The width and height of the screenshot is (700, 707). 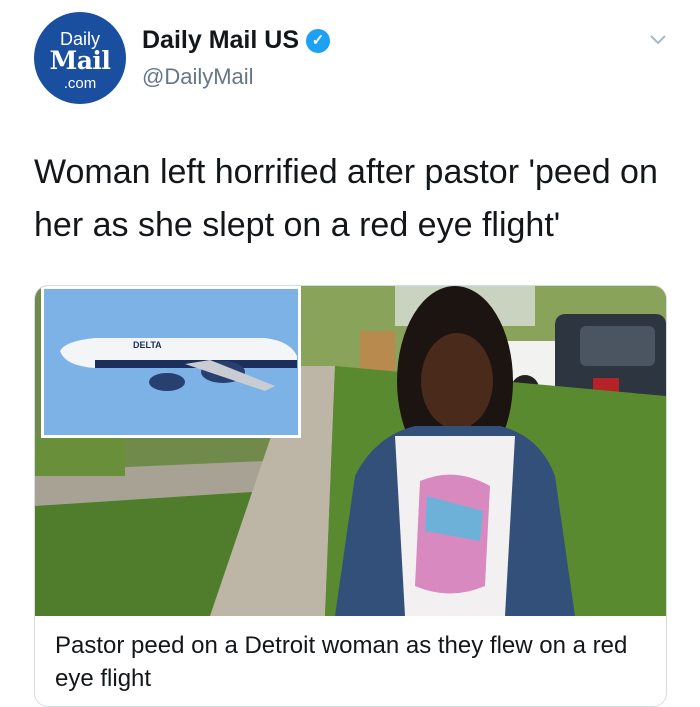 I want to click on inset-airline-text: DELTA, so click(x=147, y=345).